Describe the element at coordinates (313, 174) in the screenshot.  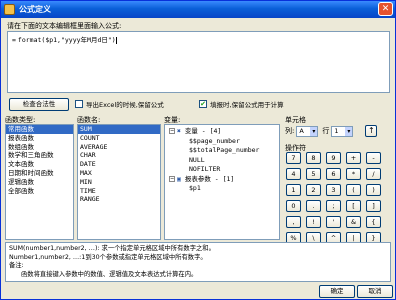
I see `operator-key: 5` at that location.